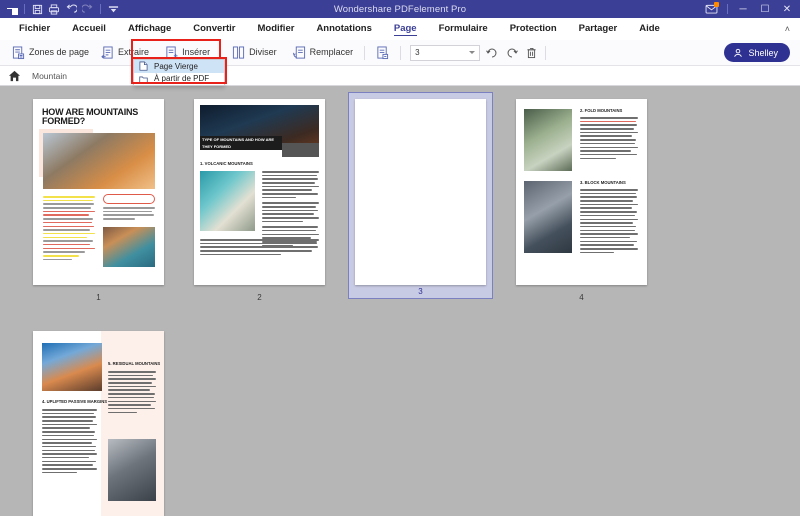 This screenshot has height=516, width=800. Describe the element at coordinates (88, 9) in the screenshot. I see `redo-icon` at that location.